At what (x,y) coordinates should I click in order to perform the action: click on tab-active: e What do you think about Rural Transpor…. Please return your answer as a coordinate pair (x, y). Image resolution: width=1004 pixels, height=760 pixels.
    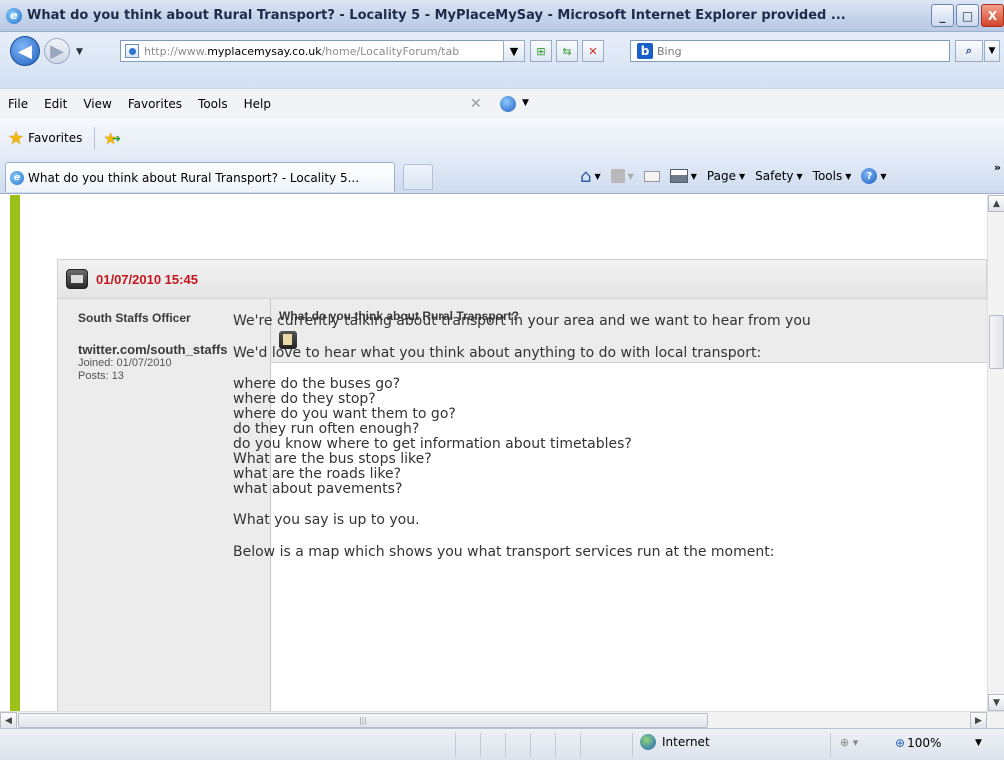
    Looking at the image, I should click on (200, 177).